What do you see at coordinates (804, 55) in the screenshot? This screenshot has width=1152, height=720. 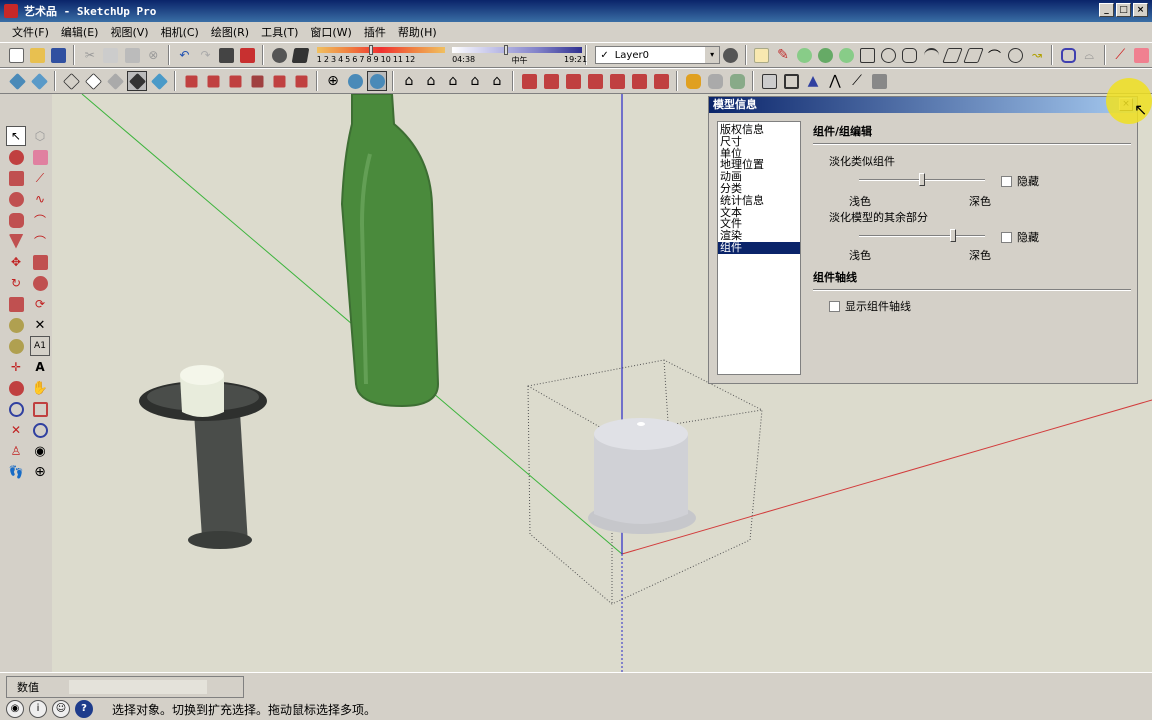 I see `sandbox-1-icon` at bounding box center [804, 55].